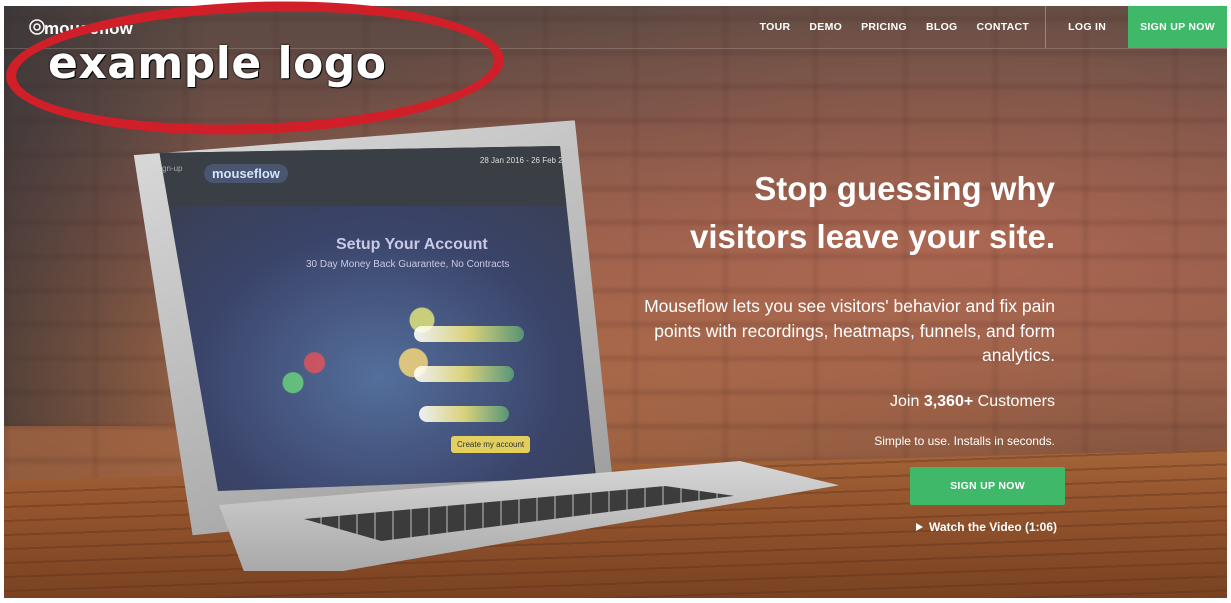  I want to click on hero-signup-button: SIGN UP NOW, so click(987, 486).